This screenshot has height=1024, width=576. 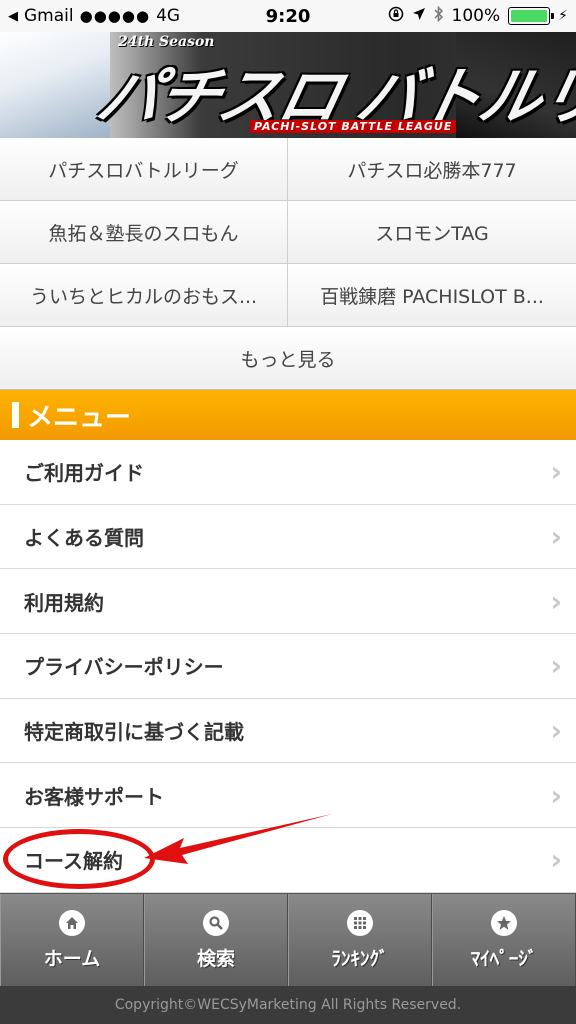 What do you see at coordinates (504, 958) in the screenshot?
I see `nav-label: ﾏｲﾍﾟｰｼﾞ` at bounding box center [504, 958].